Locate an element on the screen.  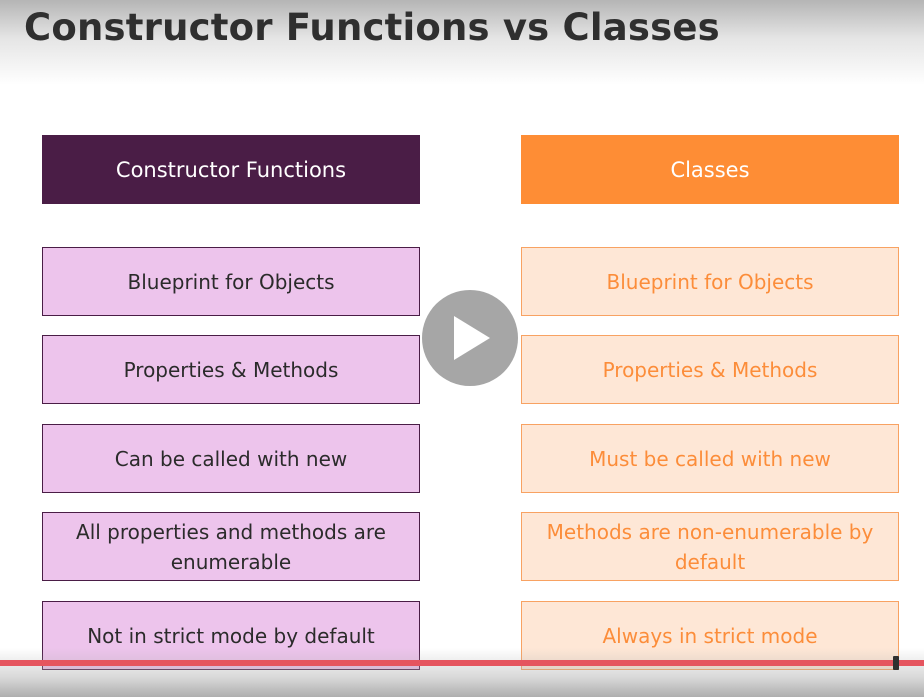
left-cell-row-1: Blueprint for Objects is located at coordinates (231, 281).